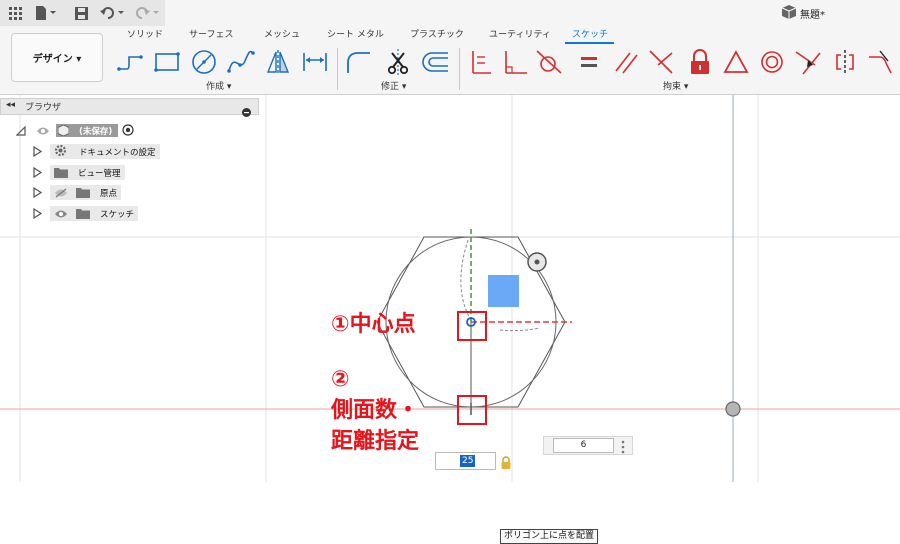  What do you see at coordinates (63, 130) in the screenshot?
I see `component-icon` at bounding box center [63, 130].